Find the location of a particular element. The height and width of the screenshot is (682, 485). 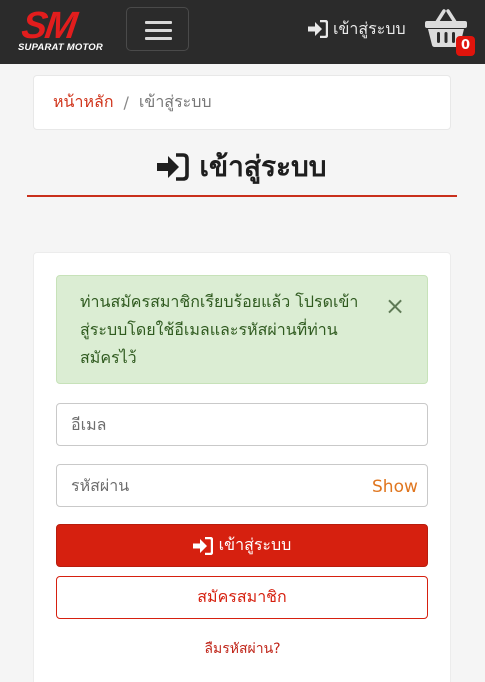

brand-logo: SM SUPARAT MOTOR is located at coordinates (64, 29).